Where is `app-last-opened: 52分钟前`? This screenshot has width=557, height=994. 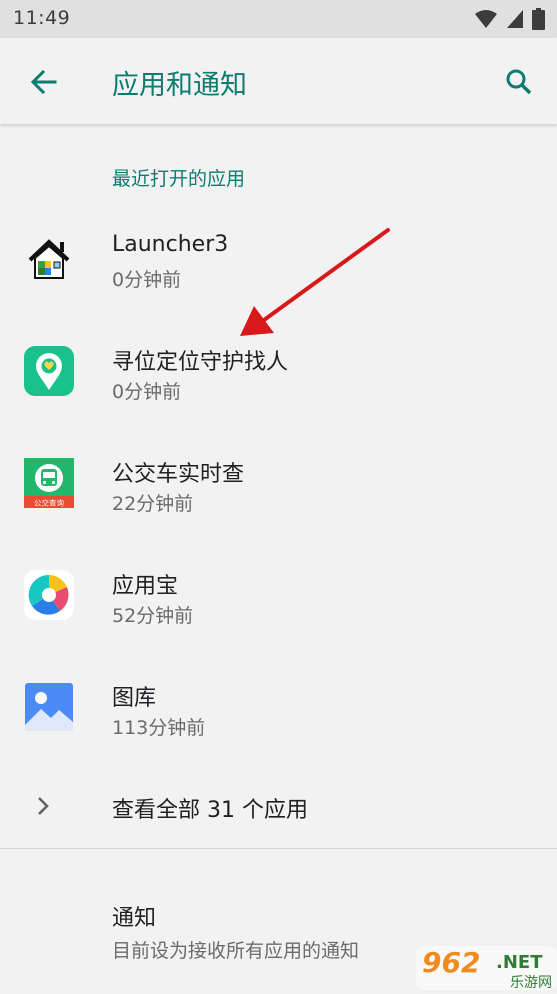 app-last-opened: 52分钟前 is located at coordinates (153, 616).